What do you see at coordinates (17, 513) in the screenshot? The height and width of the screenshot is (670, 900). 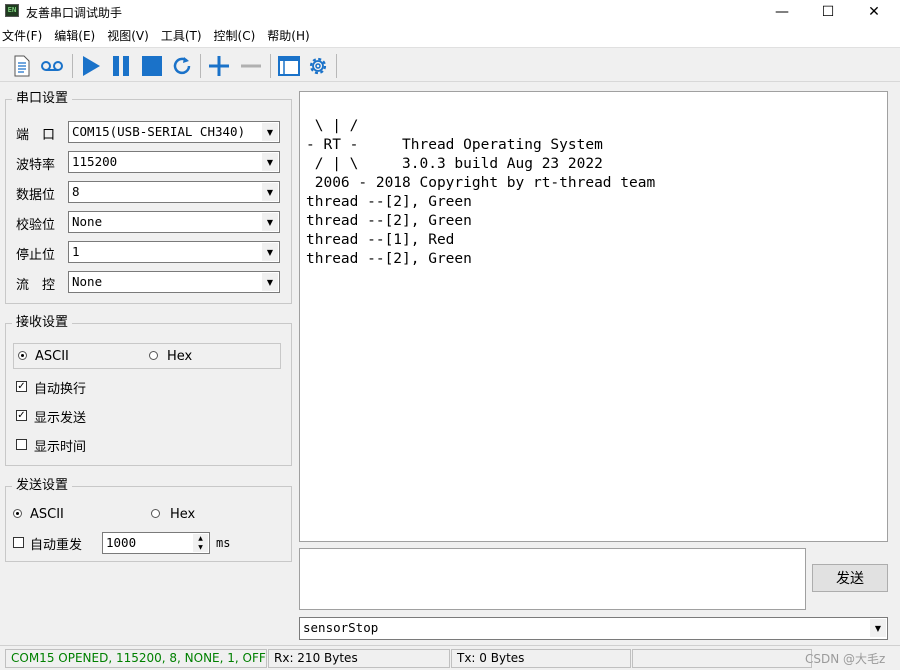 I see `send-ascii-radio` at bounding box center [17, 513].